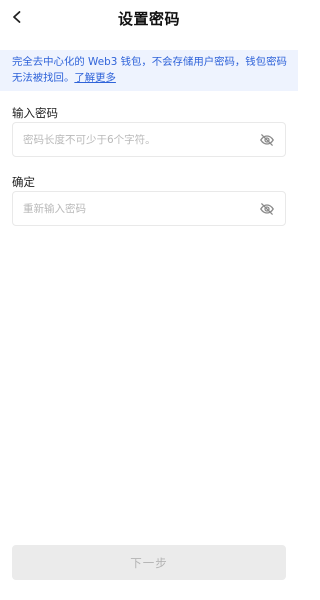 The image size is (320, 600). I want to click on confirm-field, so click(149, 208).